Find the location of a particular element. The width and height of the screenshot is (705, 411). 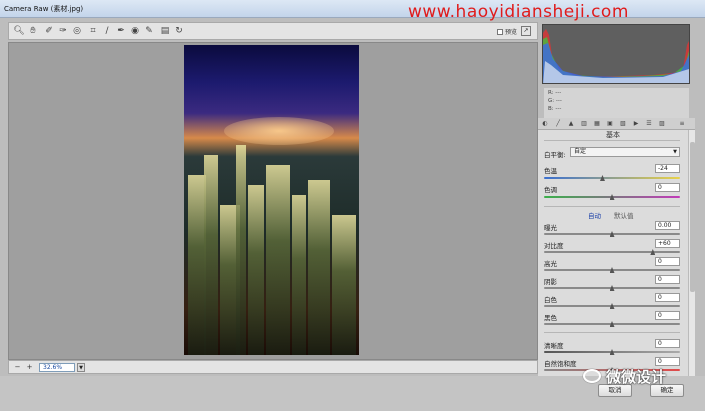

whites-label: 白色 is located at coordinates (550, 300).